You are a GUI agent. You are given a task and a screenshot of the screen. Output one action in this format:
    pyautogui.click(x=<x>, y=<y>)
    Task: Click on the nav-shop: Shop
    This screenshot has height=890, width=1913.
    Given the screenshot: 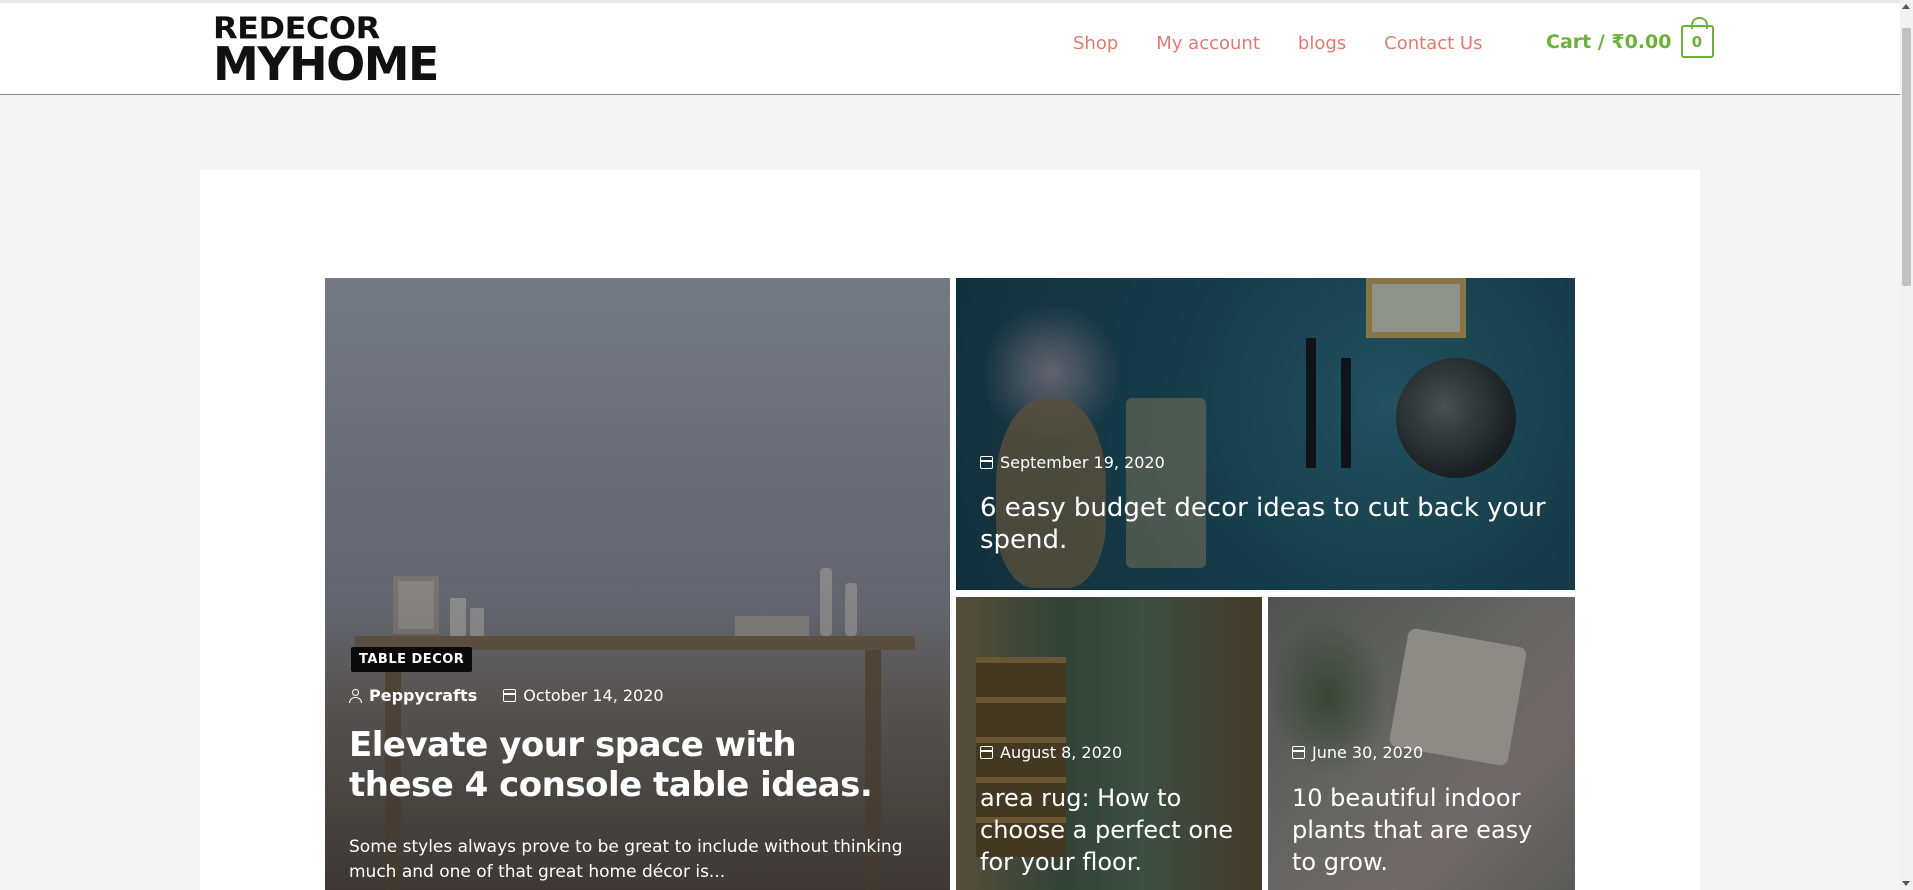 What is the action you would take?
    pyautogui.click(x=1095, y=43)
    